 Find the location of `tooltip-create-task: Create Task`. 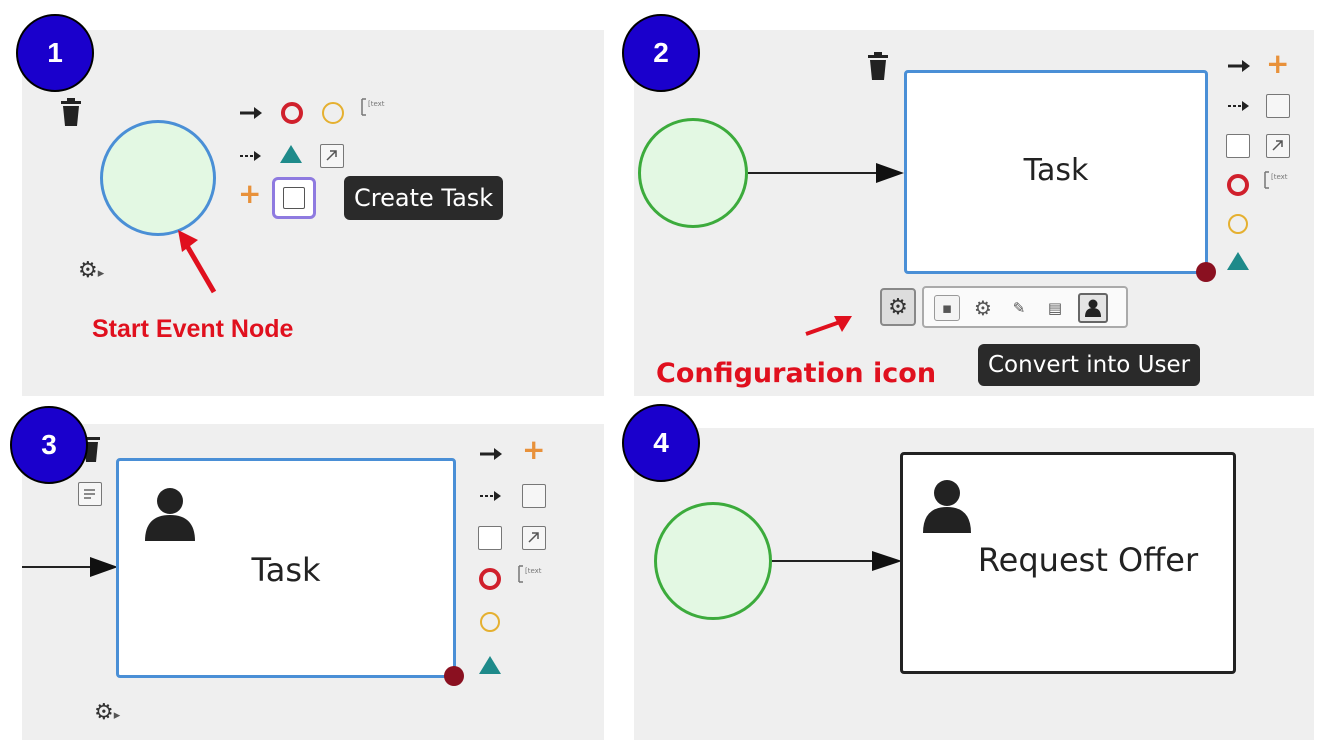

tooltip-create-task: Create Task is located at coordinates (424, 198).